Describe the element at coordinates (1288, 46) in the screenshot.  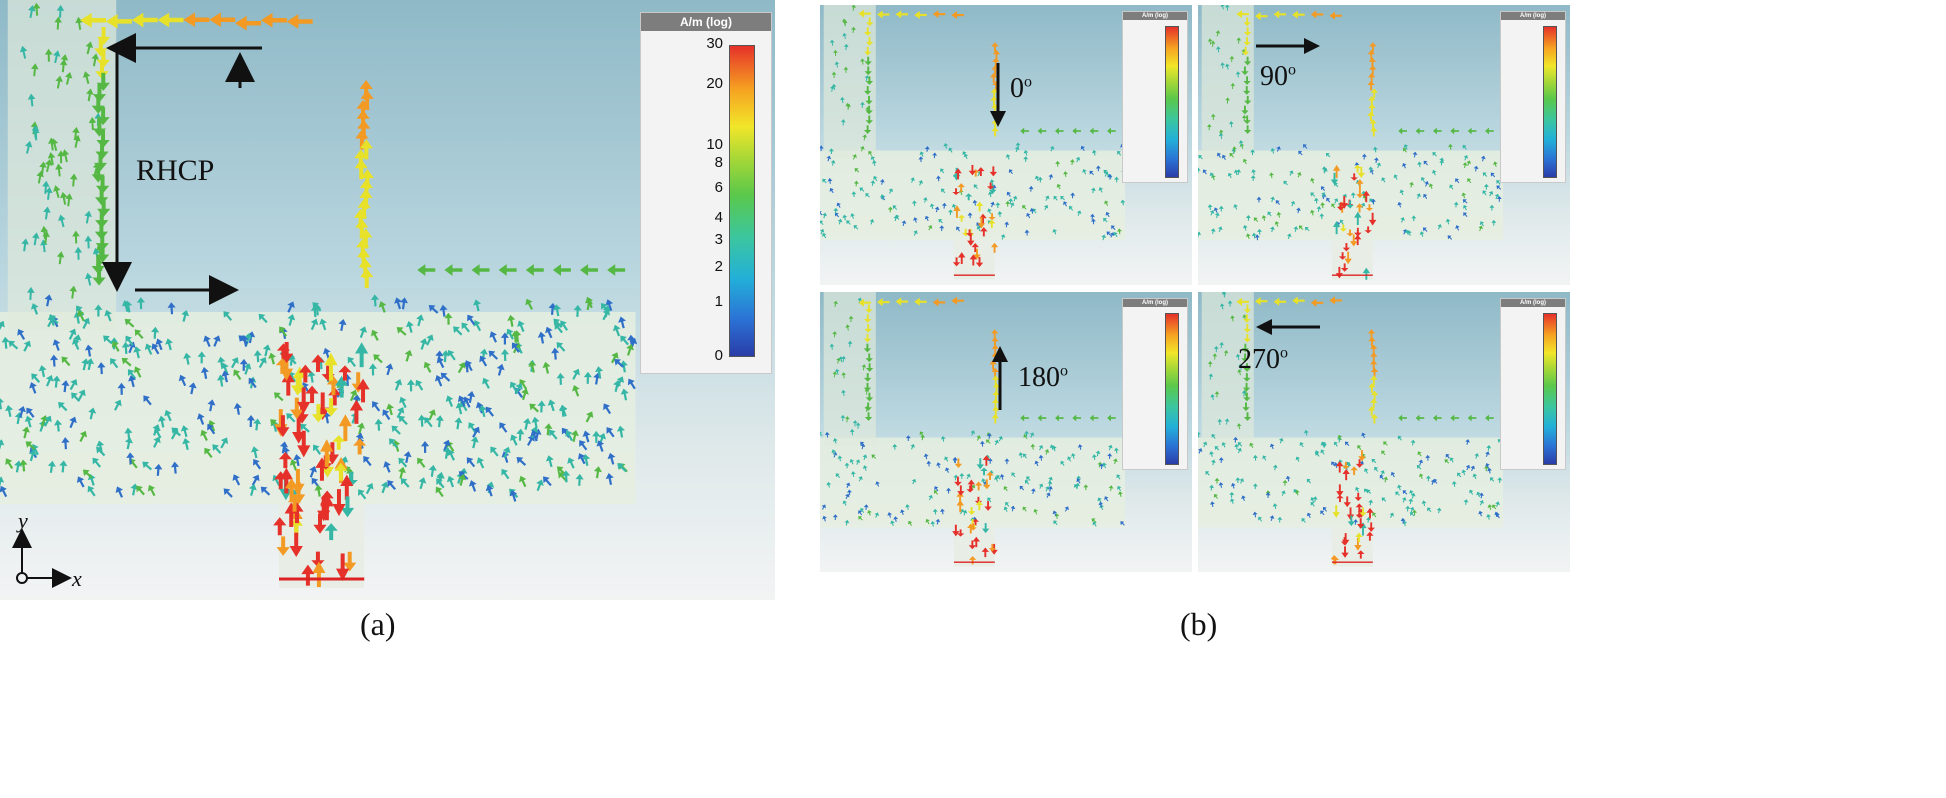
I see `phase-arrow-right` at that location.